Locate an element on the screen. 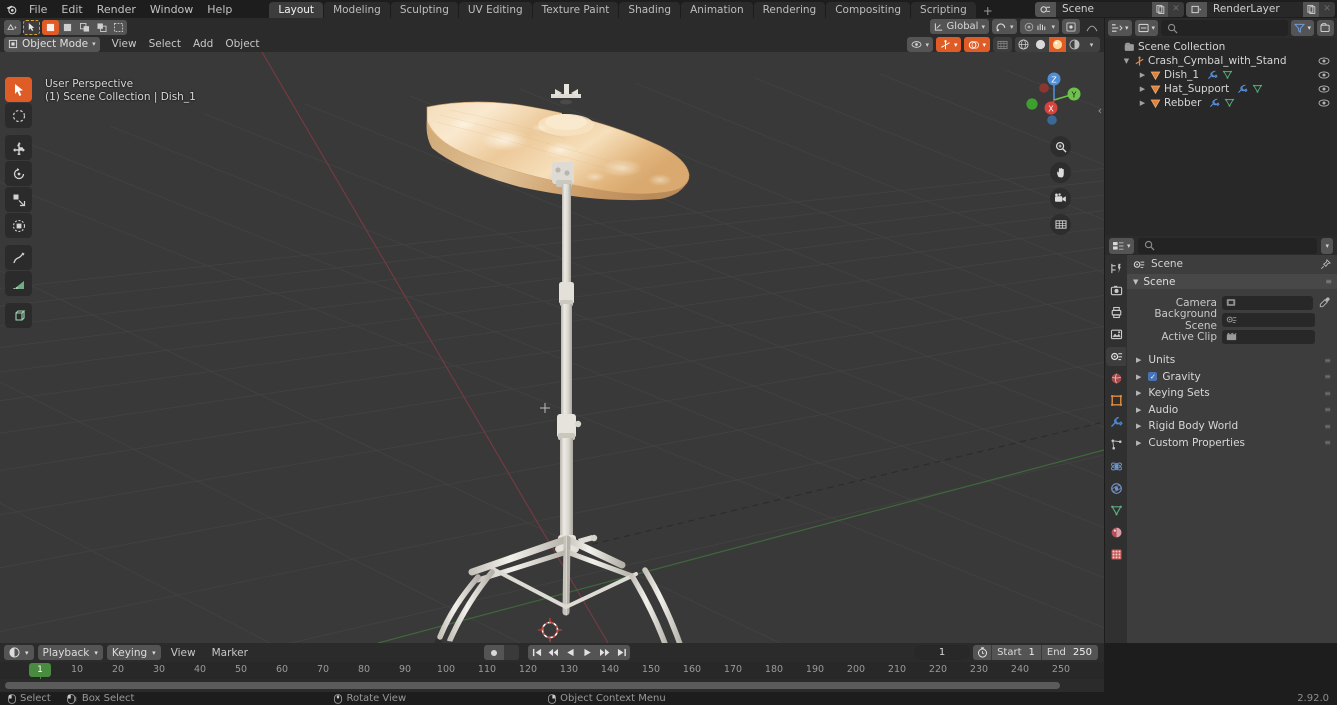 The width and height of the screenshot is (1337, 705). workspace-tab-scripting: Scripting is located at coordinates (943, 10).